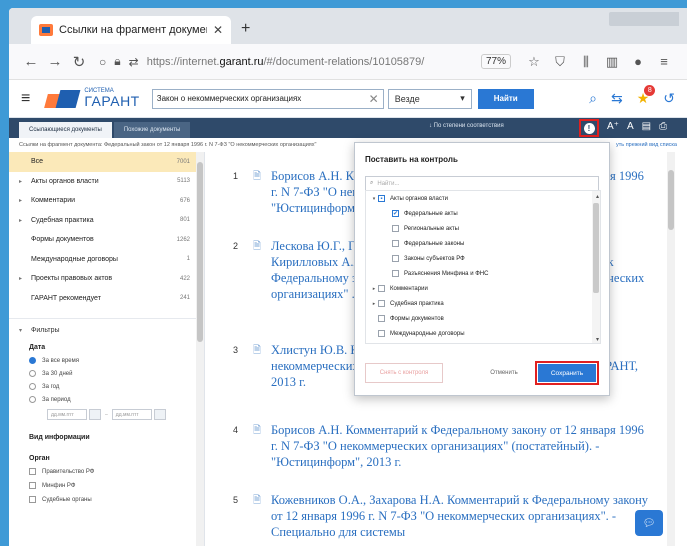 The image size is (687, 546). What do you see at coordinates (79, 62) in the screenshot?
I see `reload-icon: ↻` at bounding box center [79, 62].